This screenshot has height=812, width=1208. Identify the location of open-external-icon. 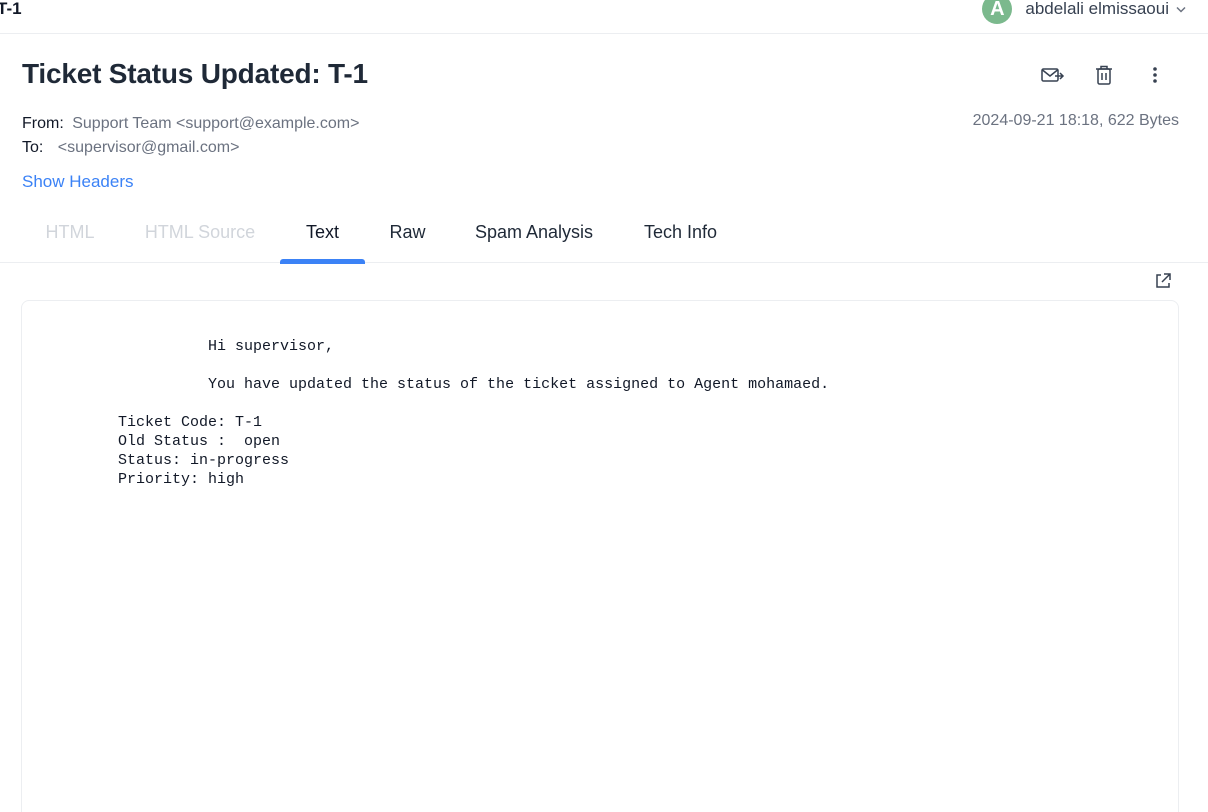
(1163, 281).